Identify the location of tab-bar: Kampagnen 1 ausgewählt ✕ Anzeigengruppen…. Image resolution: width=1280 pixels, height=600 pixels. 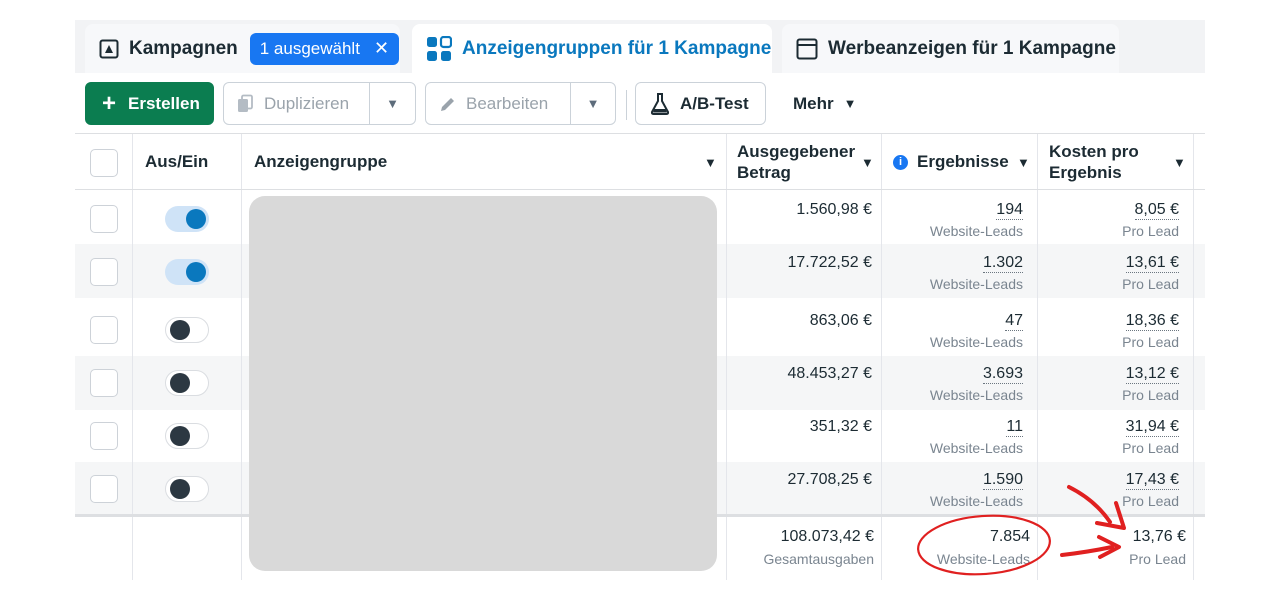
(640, 46).